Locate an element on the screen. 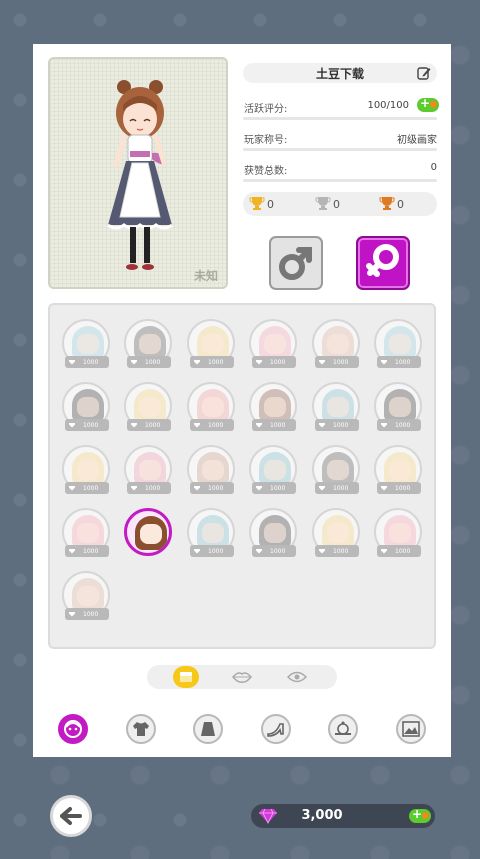  comb-tab is located at coordinates (186, 677).